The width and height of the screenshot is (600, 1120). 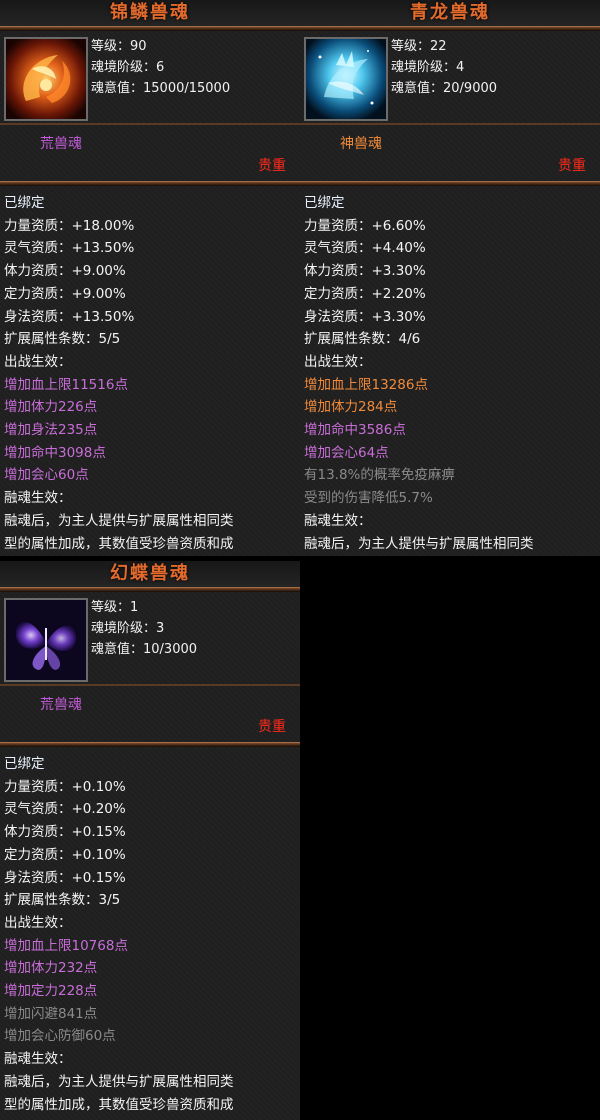 What do you see at coordinates (365, 248) in the screenshot?
I see `attr-spirit: 灵气资质：+4.40%` at bounding box center [365, 248].